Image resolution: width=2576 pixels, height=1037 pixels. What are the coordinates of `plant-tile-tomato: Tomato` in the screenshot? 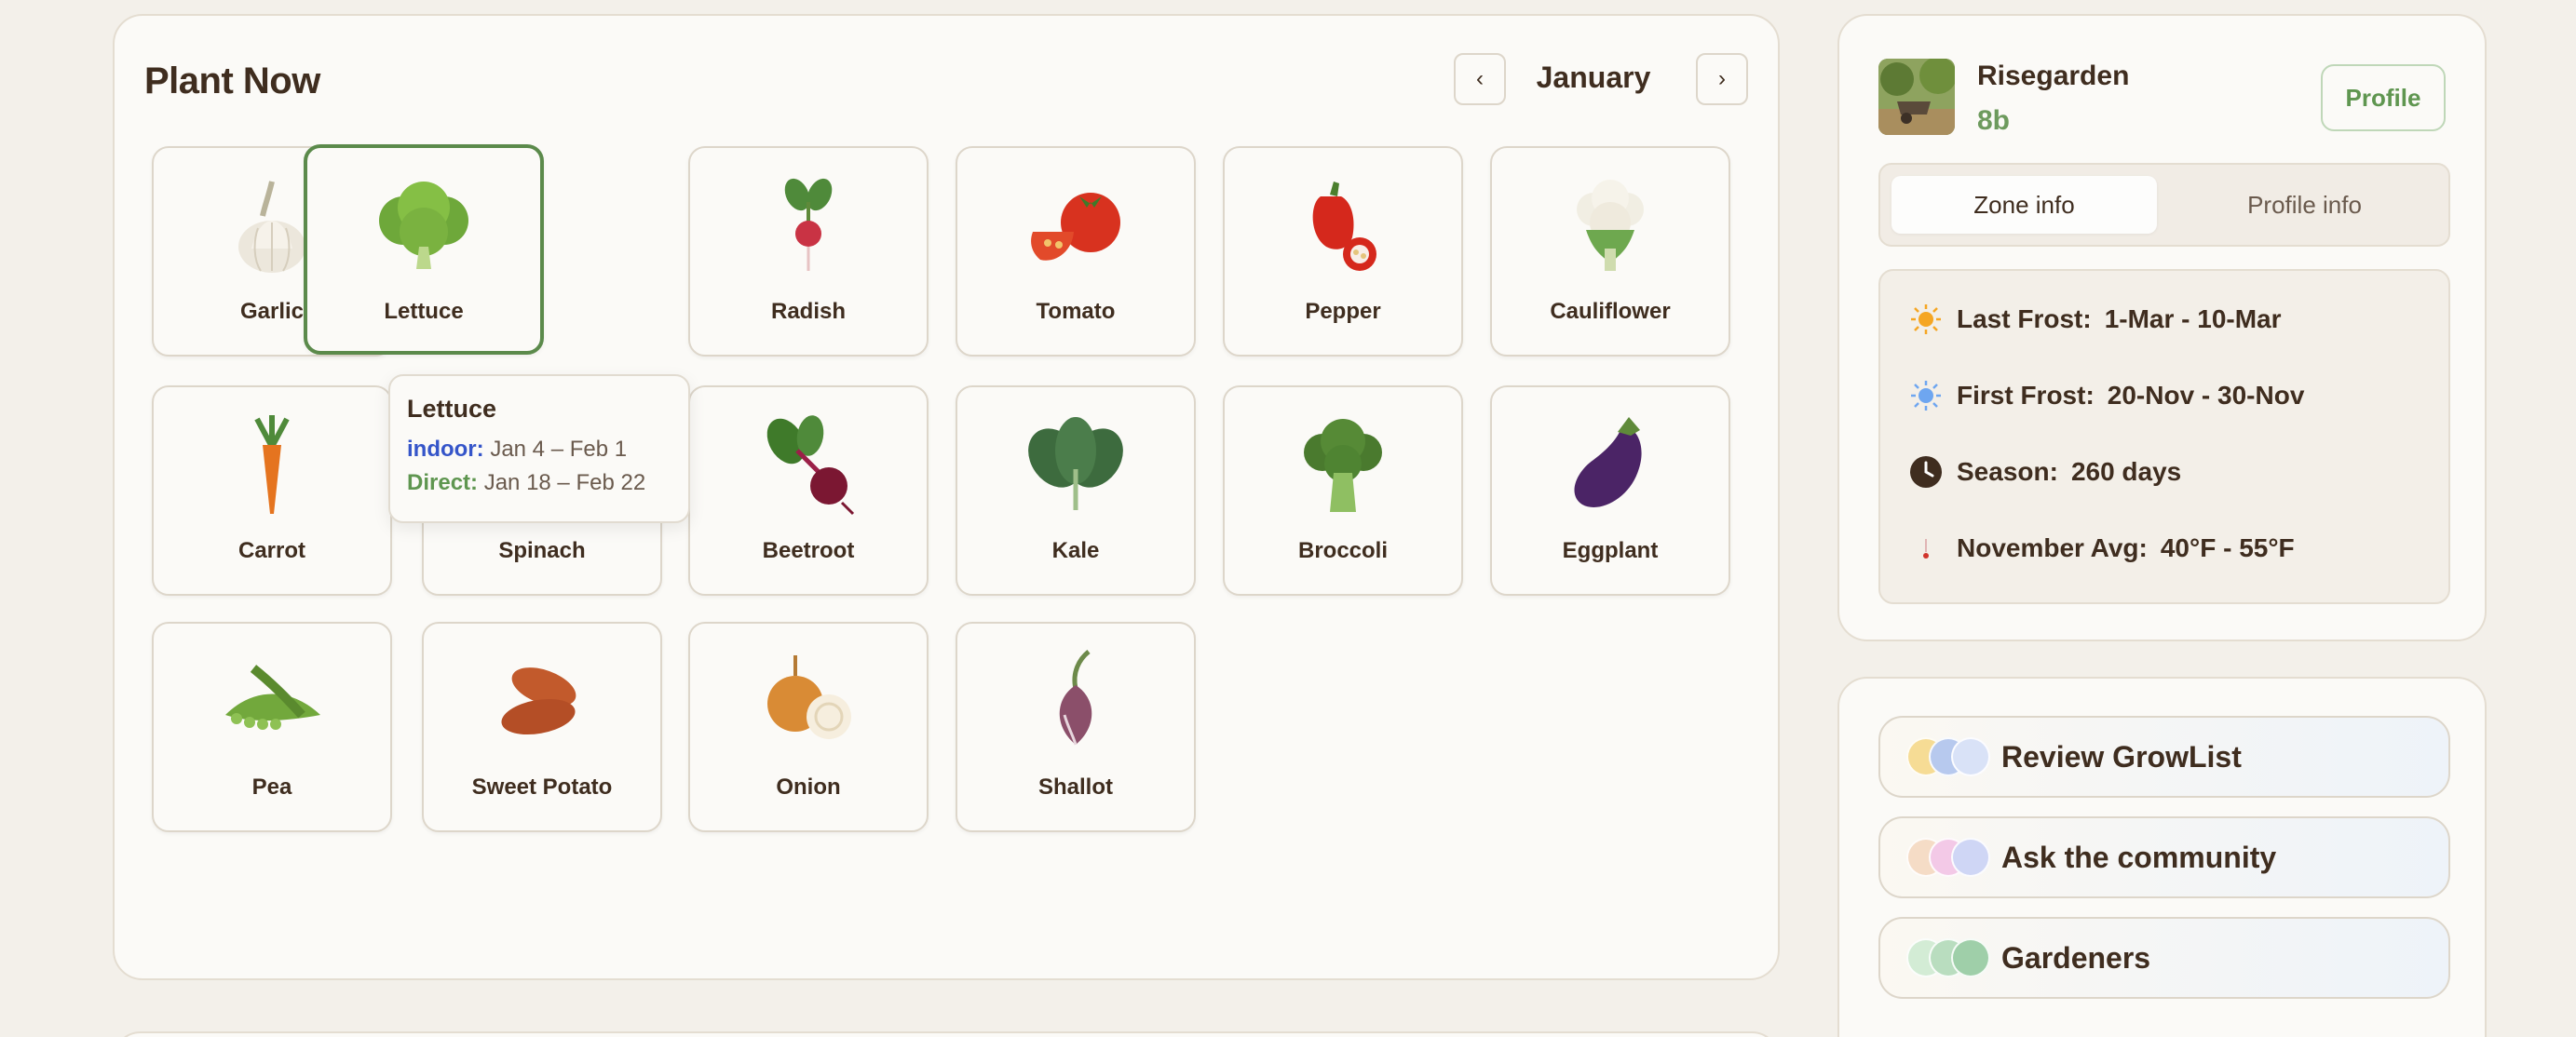 It's located at (1076, 251).